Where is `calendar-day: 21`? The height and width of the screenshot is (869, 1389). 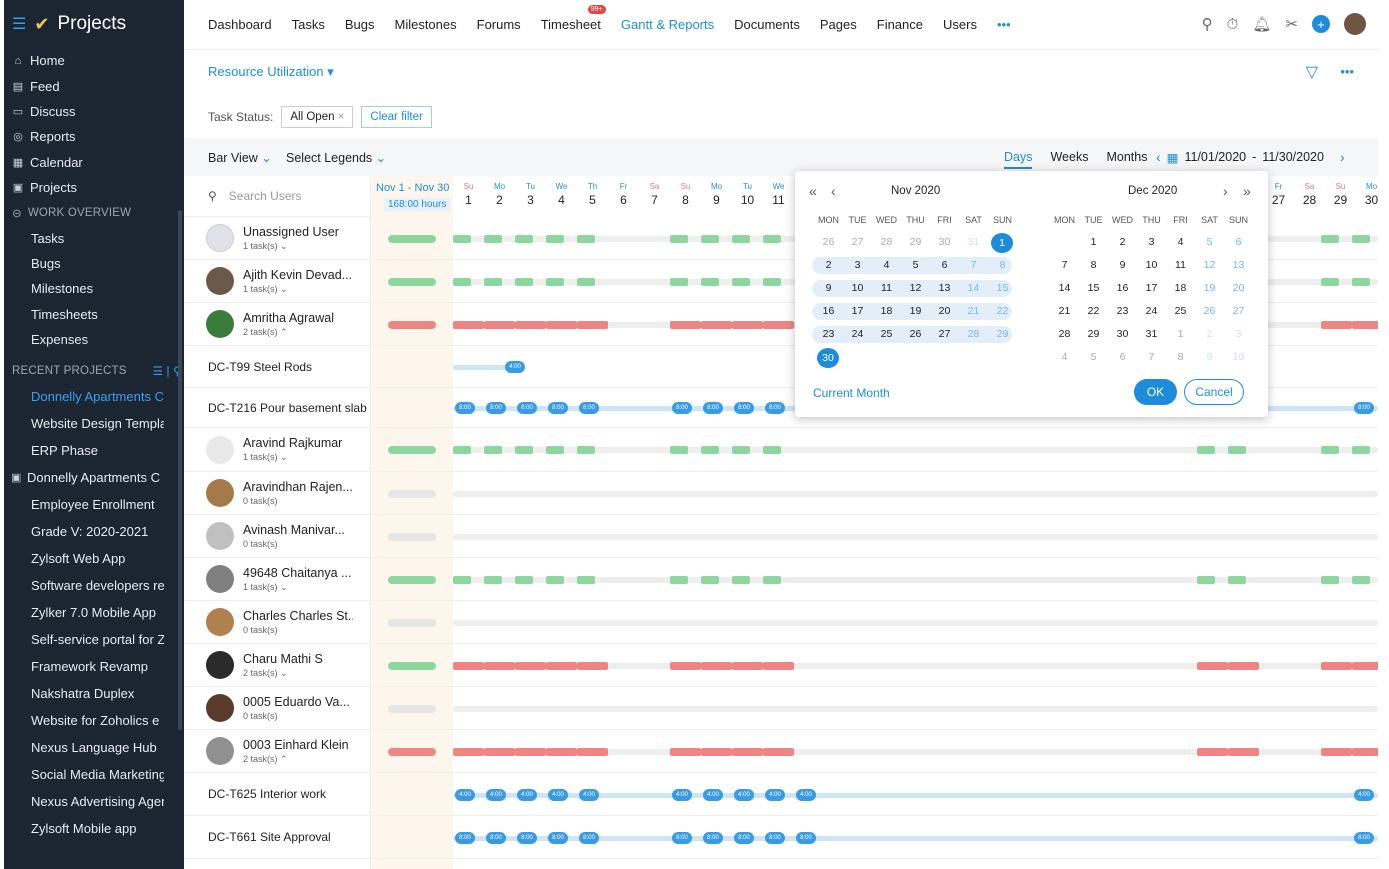
calendar-day: 21 is located at coordinates (1064, 311).